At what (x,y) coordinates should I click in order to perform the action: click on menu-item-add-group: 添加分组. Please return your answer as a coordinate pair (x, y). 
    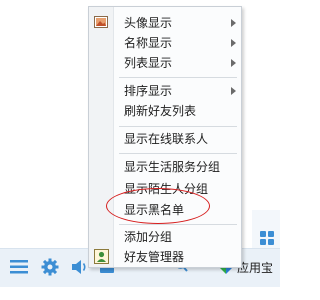
    Looking at the image, I should click on (165, 237).